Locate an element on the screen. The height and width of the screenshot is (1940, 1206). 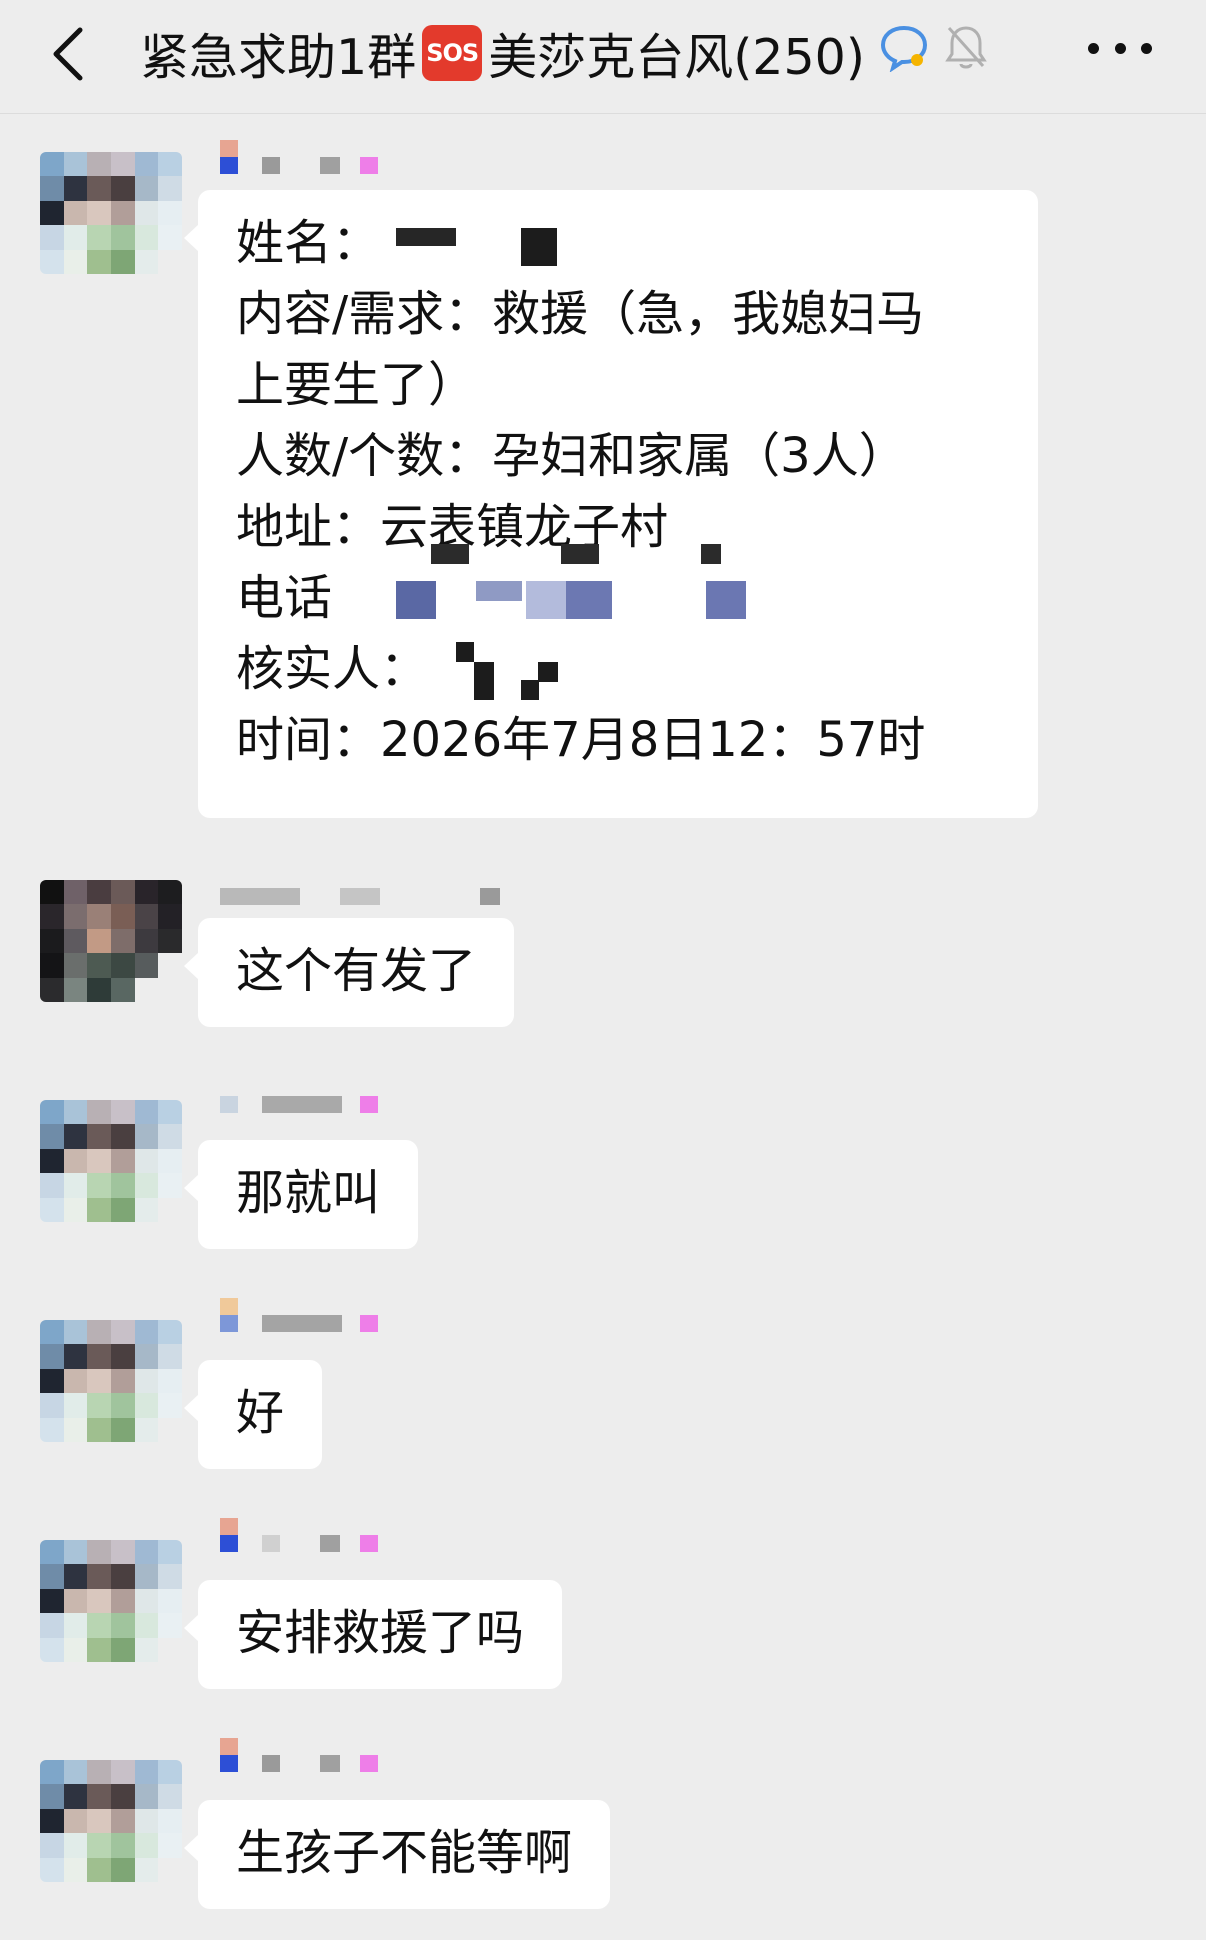
form-field-time: 时间：2026年7月8日12：57时 is located at coordinates (581, 740).